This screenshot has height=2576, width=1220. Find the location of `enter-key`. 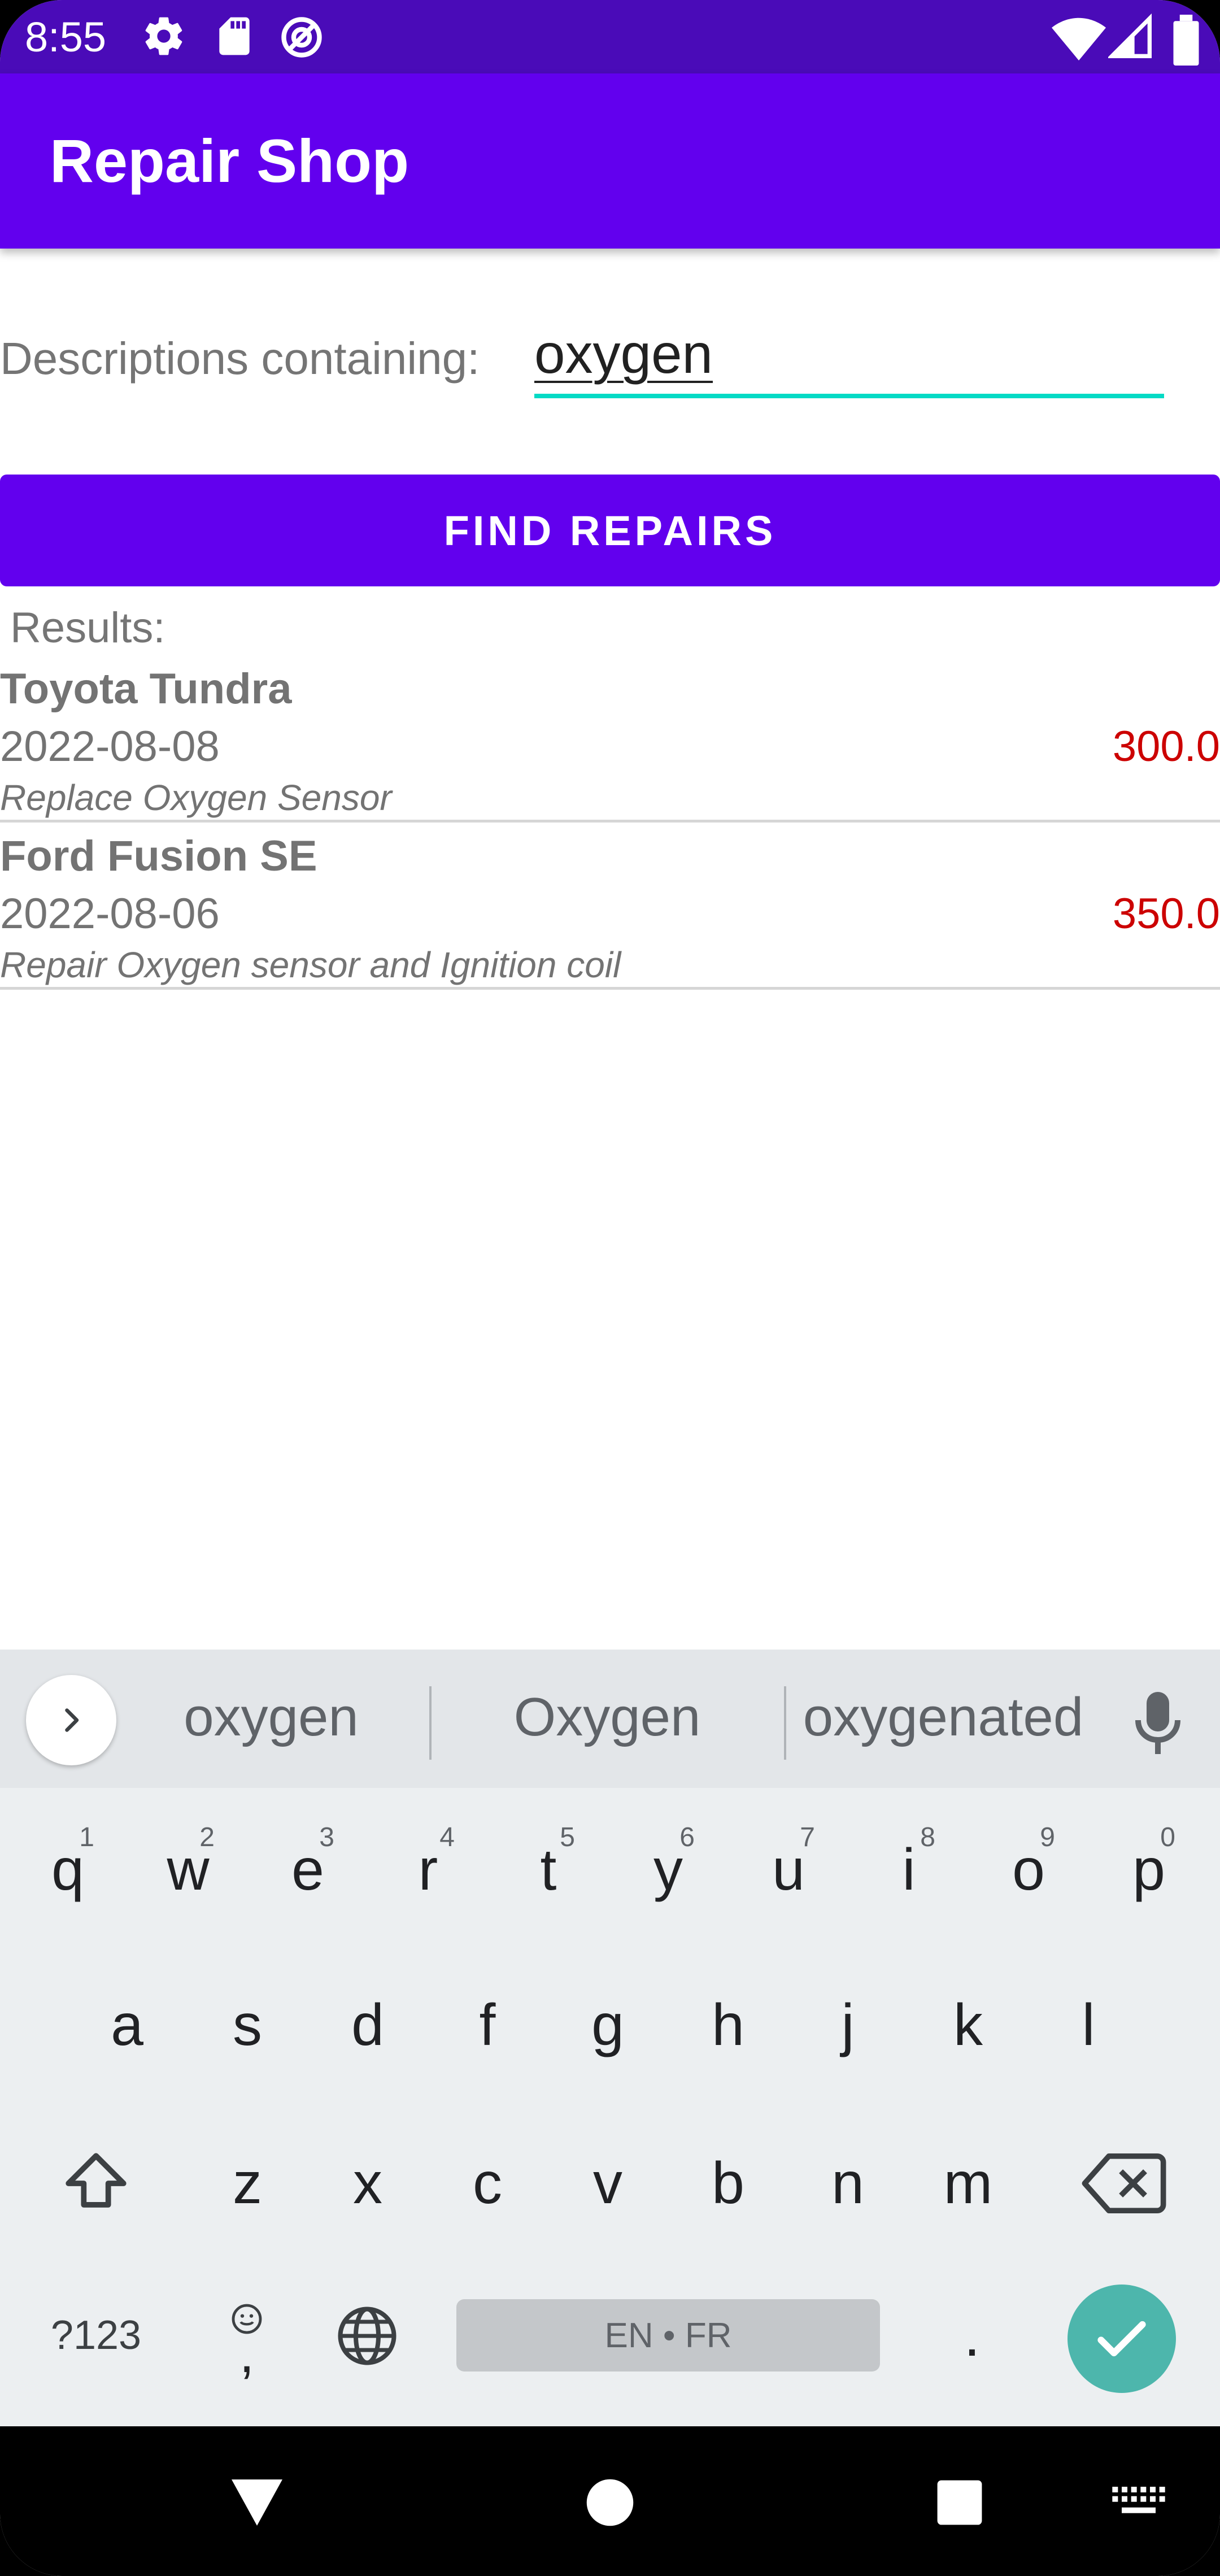

enter-key is located at coordinates (1122, 2339).